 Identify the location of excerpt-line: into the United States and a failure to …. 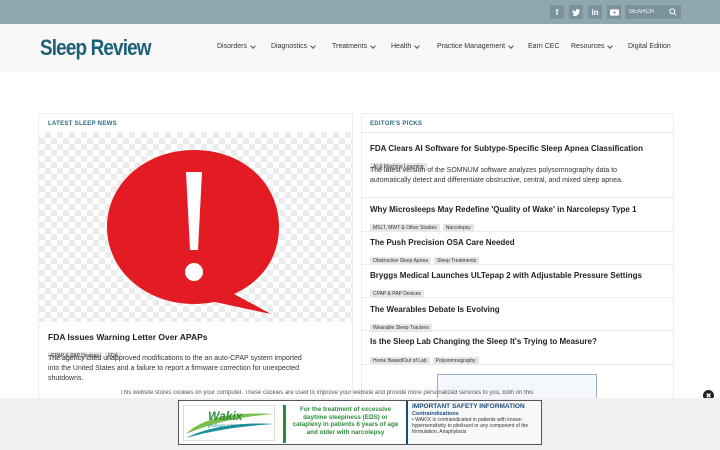
(173, 368).